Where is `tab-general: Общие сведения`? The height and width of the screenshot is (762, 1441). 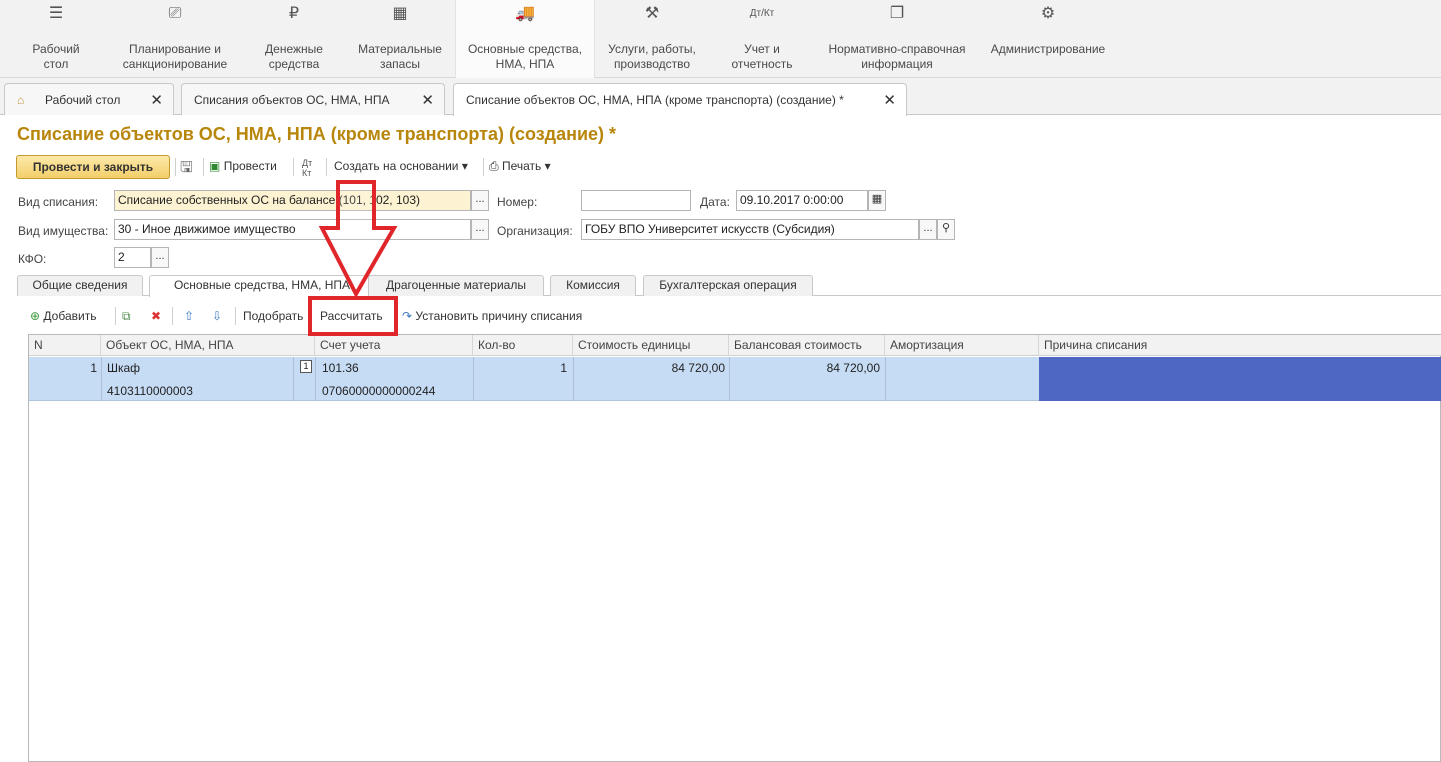
tab-general: Общие сведения is located at coordinates (80, 285).